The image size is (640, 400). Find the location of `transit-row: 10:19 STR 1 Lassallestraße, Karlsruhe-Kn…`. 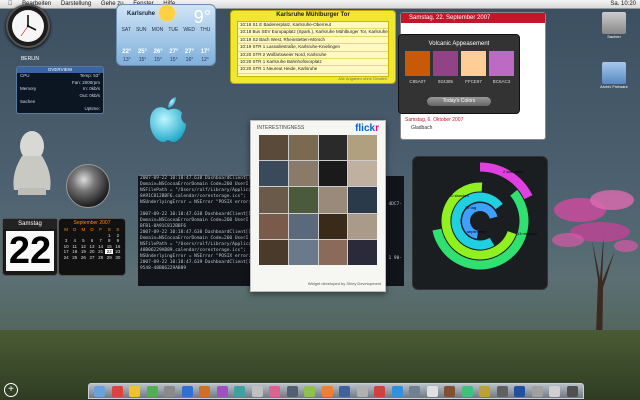

transit-row: 10:19 STR 1 Lassallestraße, Karlsruhe-Kn… is located at coordinates (313, 48).